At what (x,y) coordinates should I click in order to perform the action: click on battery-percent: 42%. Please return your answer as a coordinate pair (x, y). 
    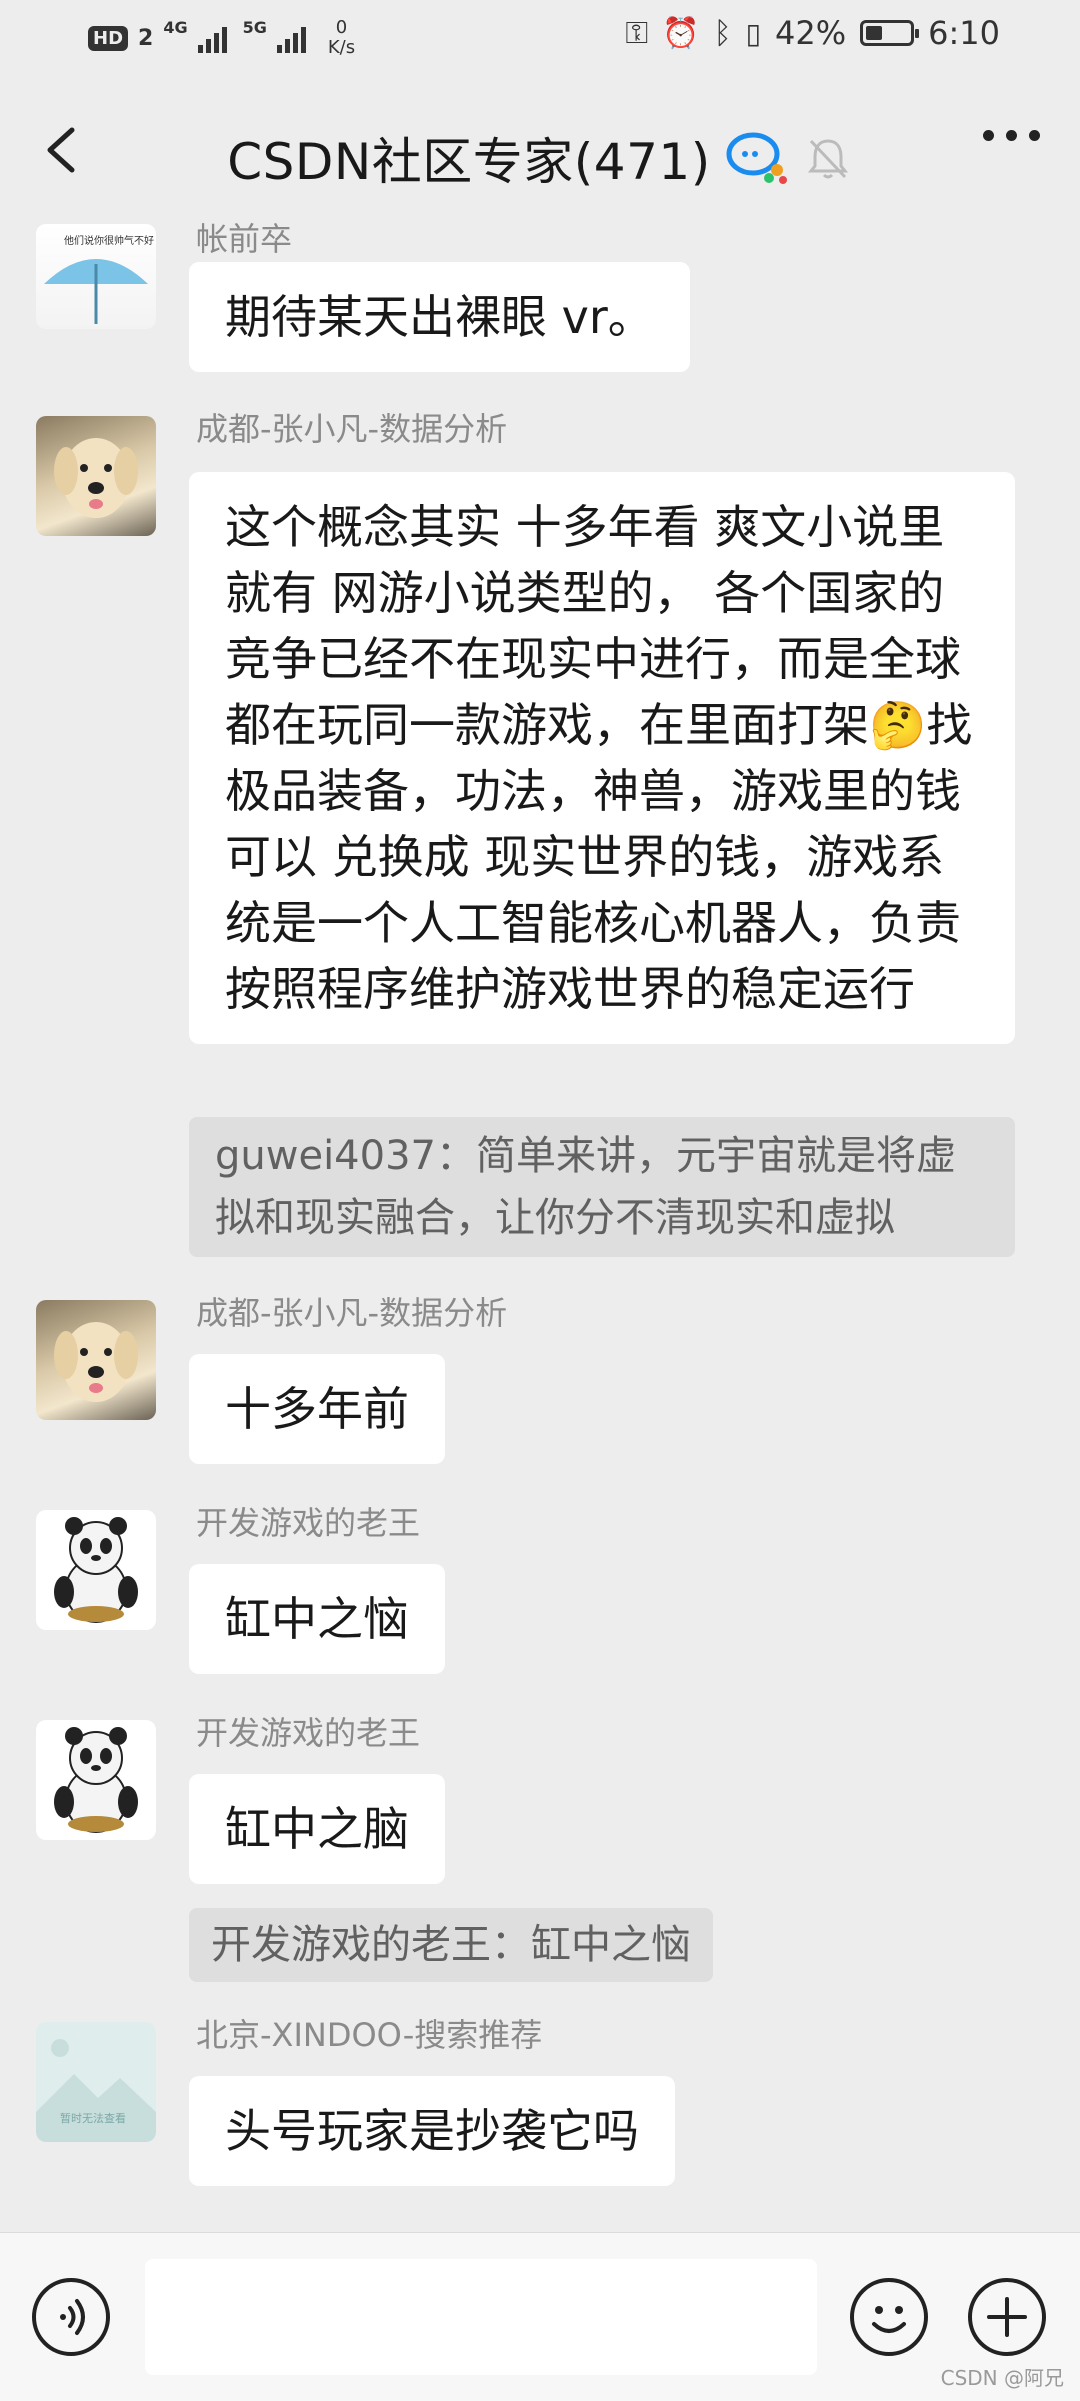
    Looking at the image, I should click on (811, 33).